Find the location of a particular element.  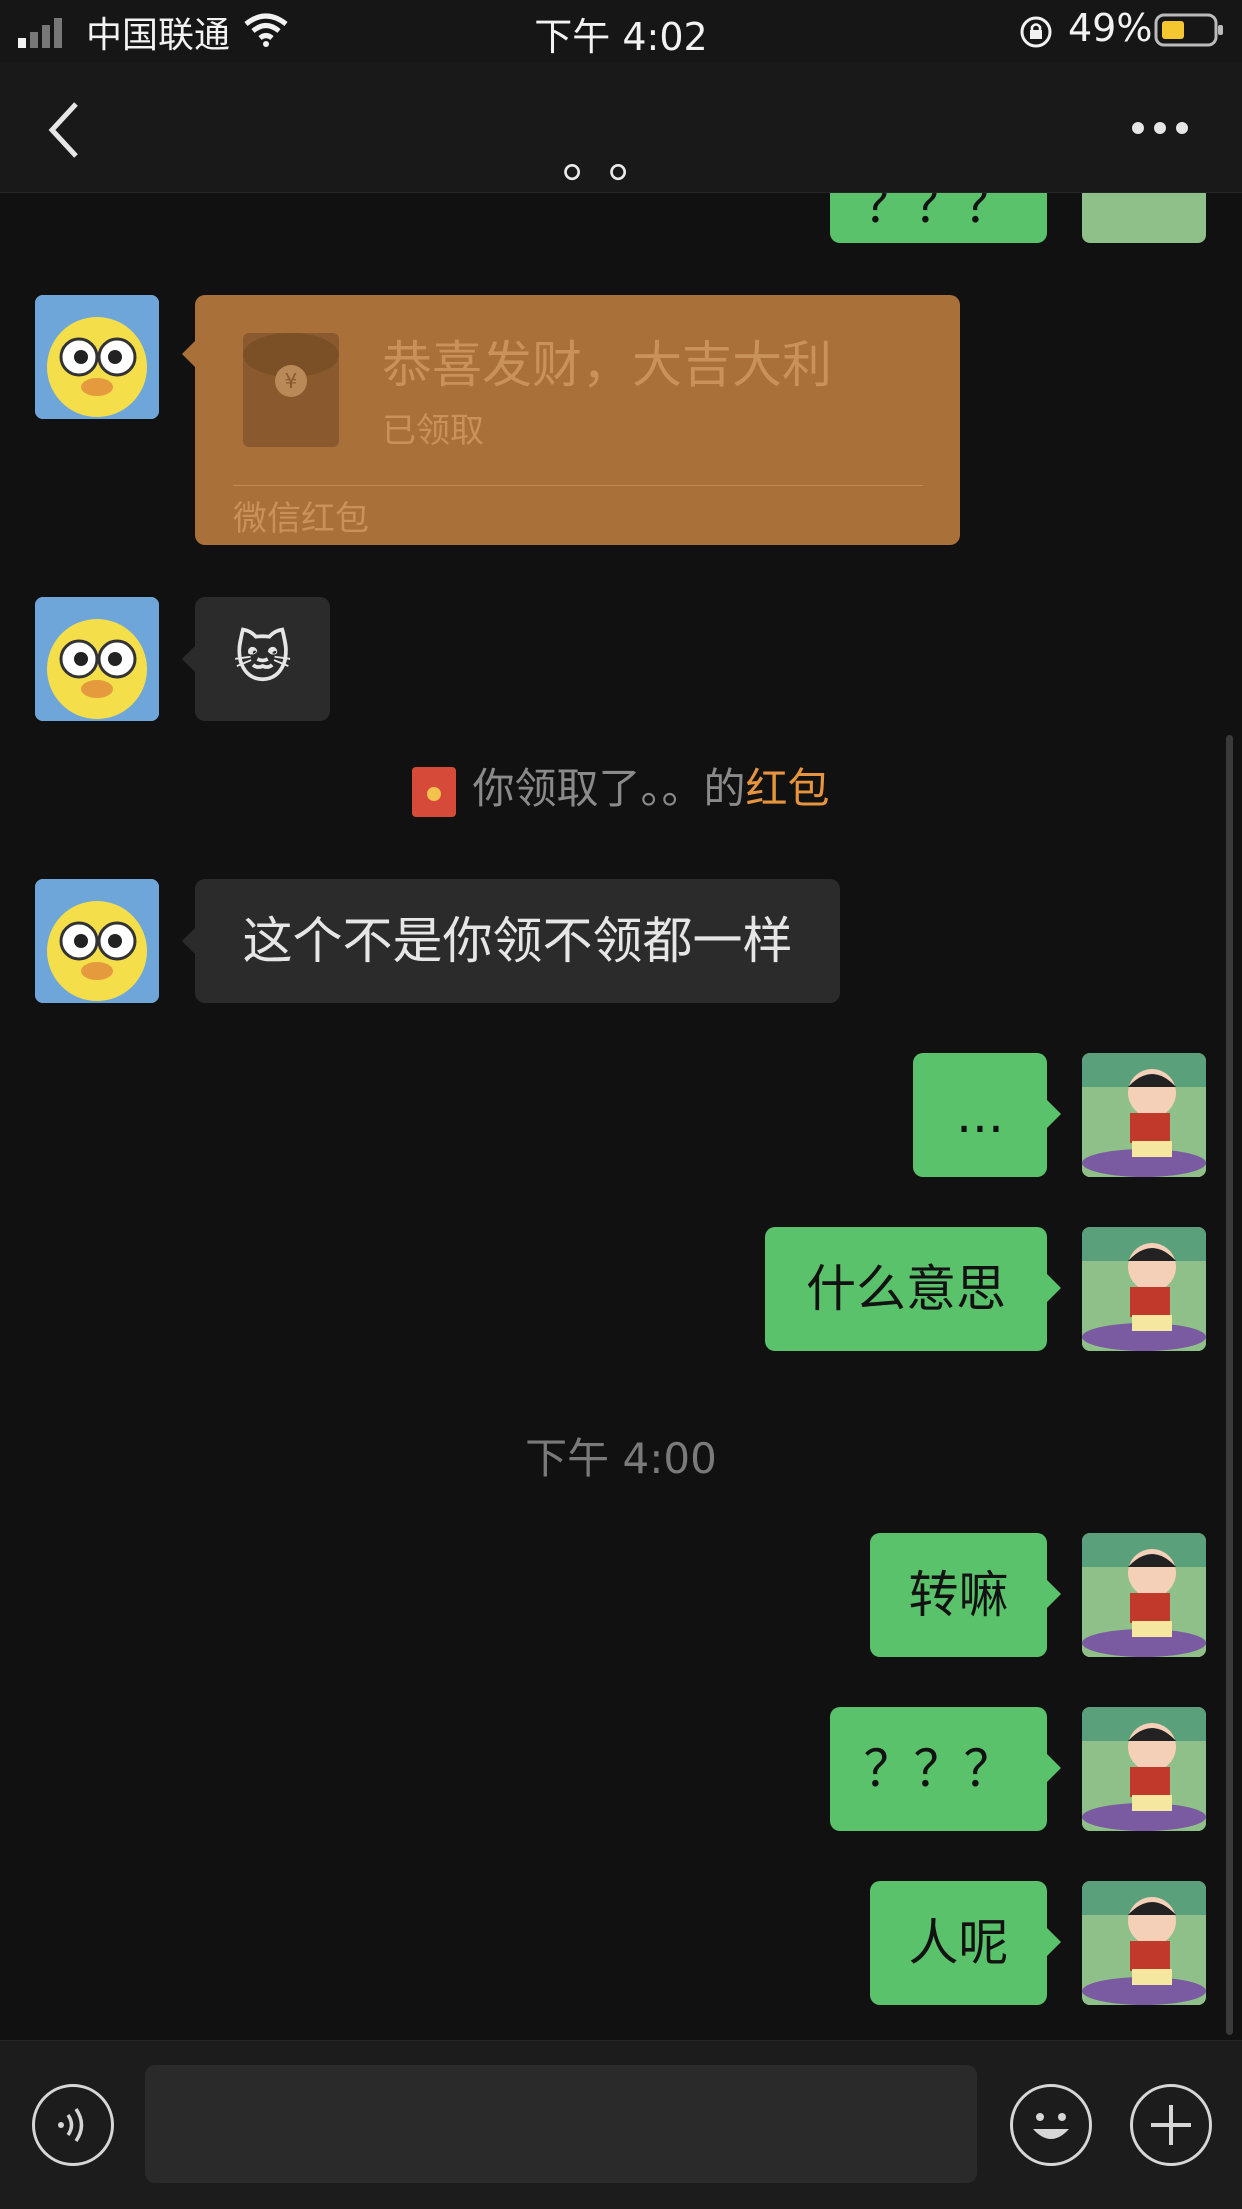

sticker-message: 🐱 is located at coordinates (262, 659).